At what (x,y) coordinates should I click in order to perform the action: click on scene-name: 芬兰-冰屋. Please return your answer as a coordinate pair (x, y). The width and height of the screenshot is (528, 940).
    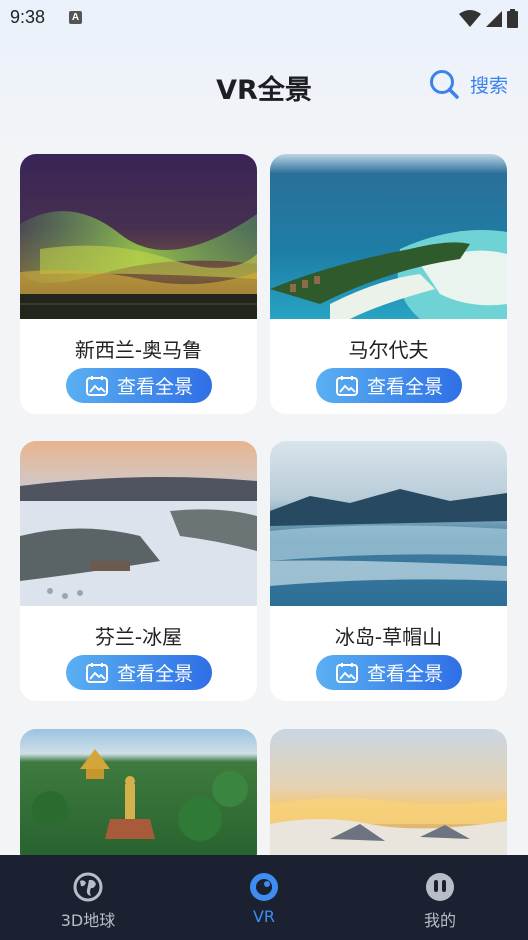
    Looking at the image, I should click on (138, 637).